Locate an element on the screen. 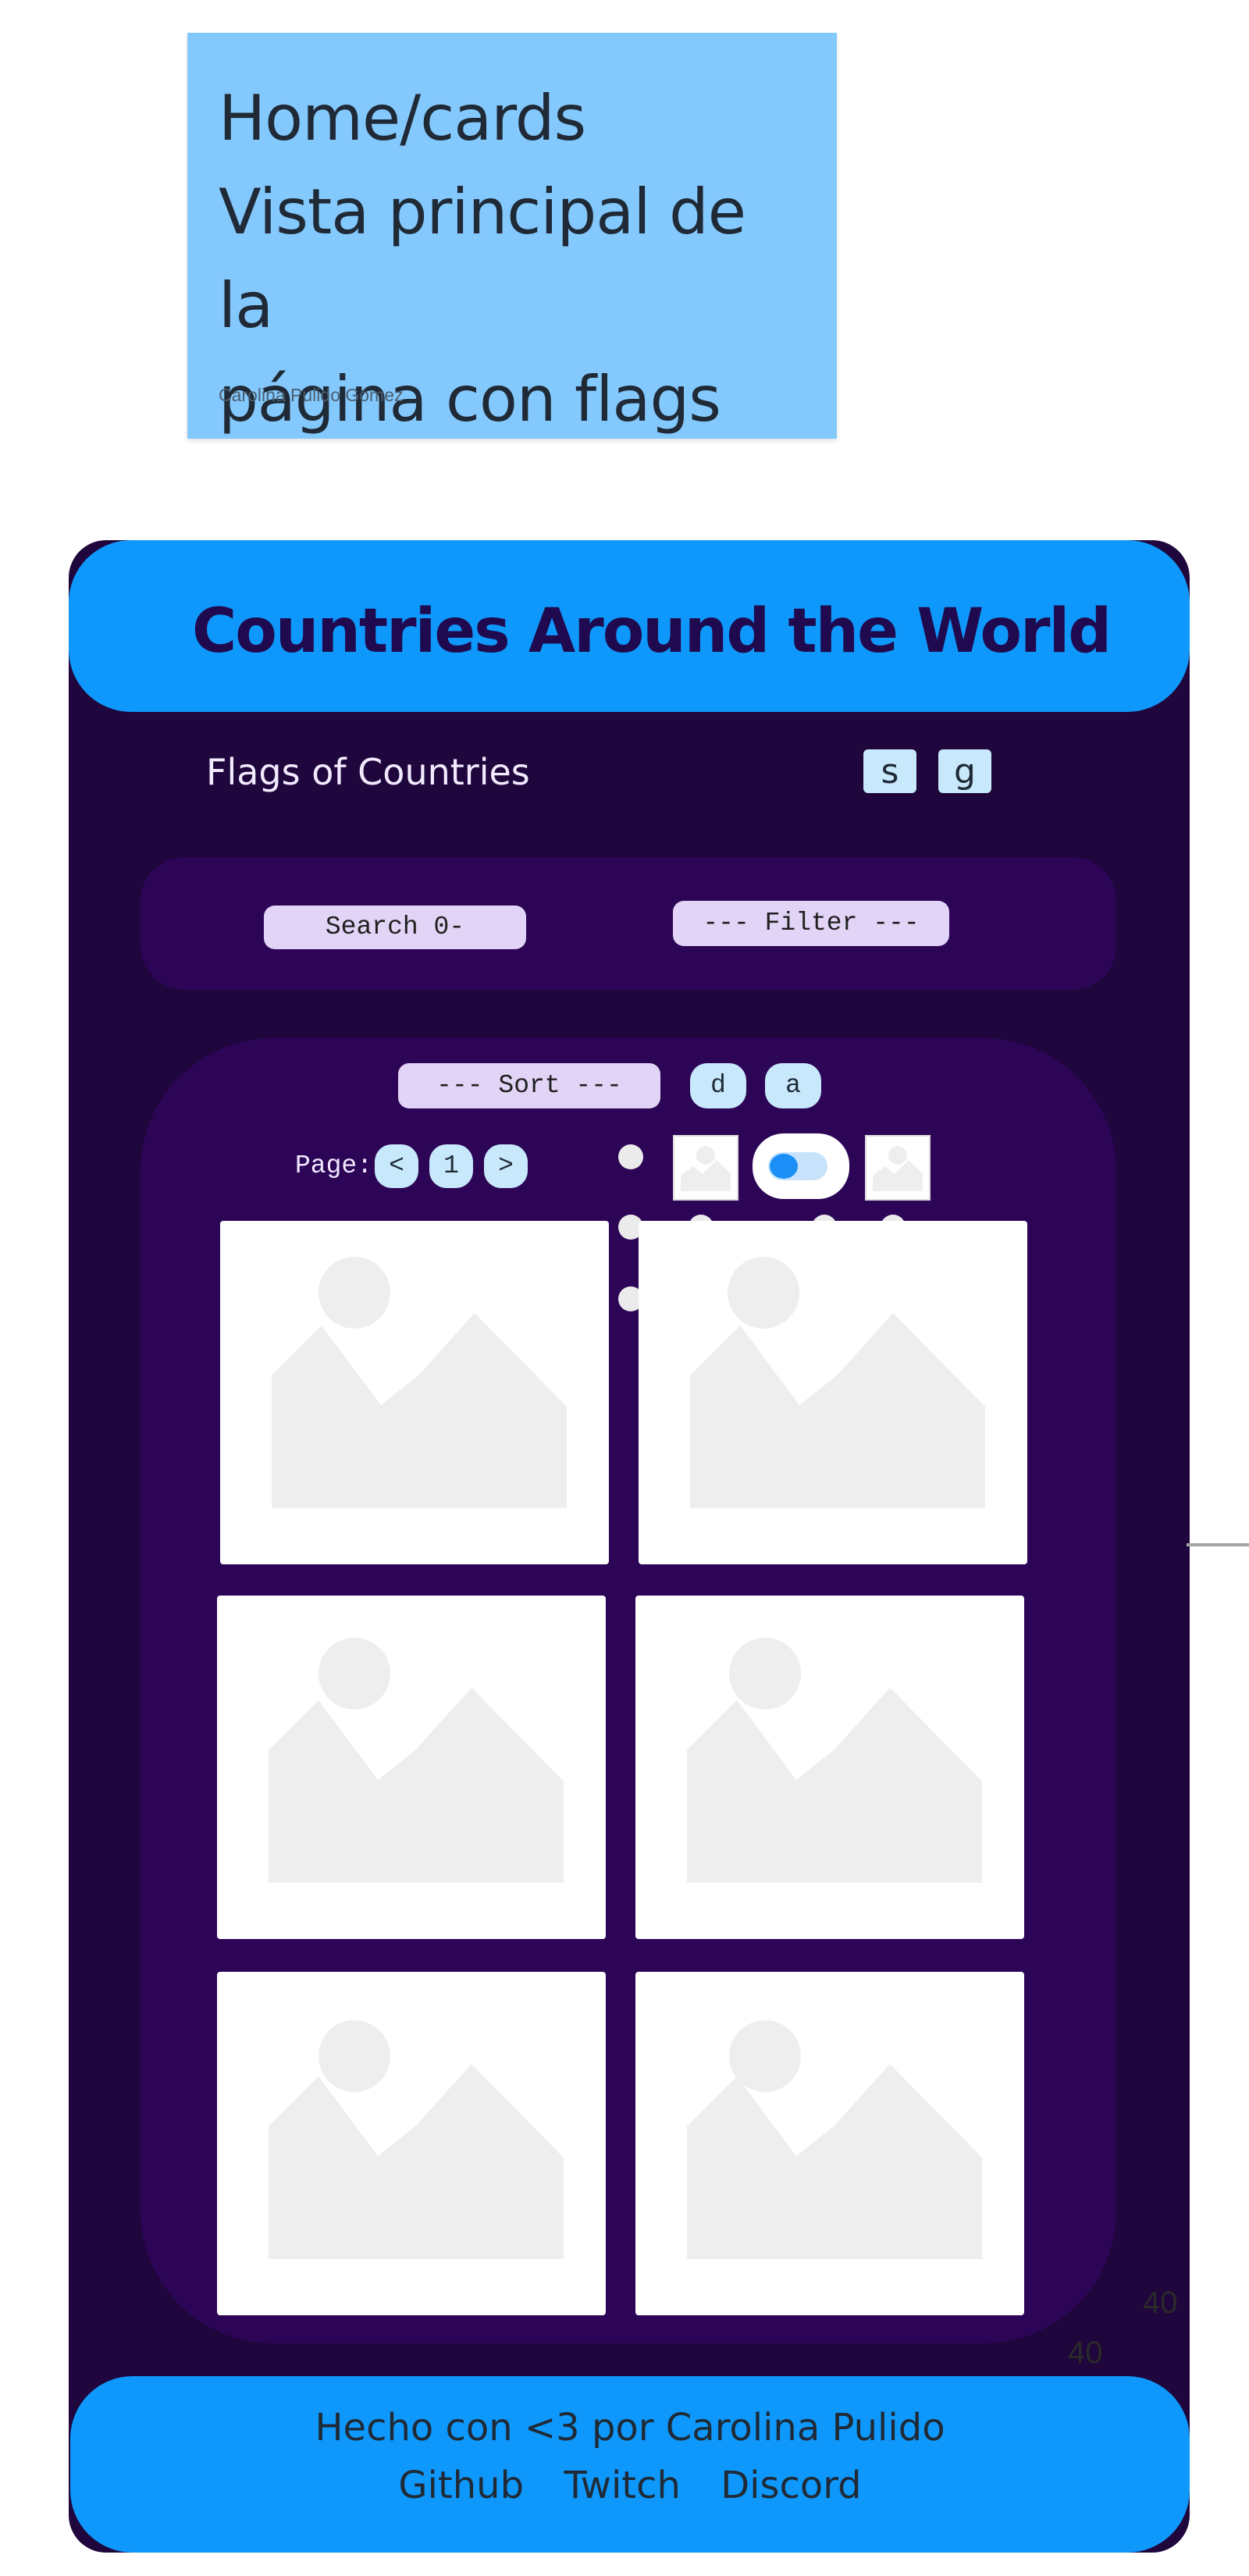 This screenshot has width=1249, height=2576. footer-credit: Hecho con <3 por Carolina Pulido is located at coordinates (630, 2428).